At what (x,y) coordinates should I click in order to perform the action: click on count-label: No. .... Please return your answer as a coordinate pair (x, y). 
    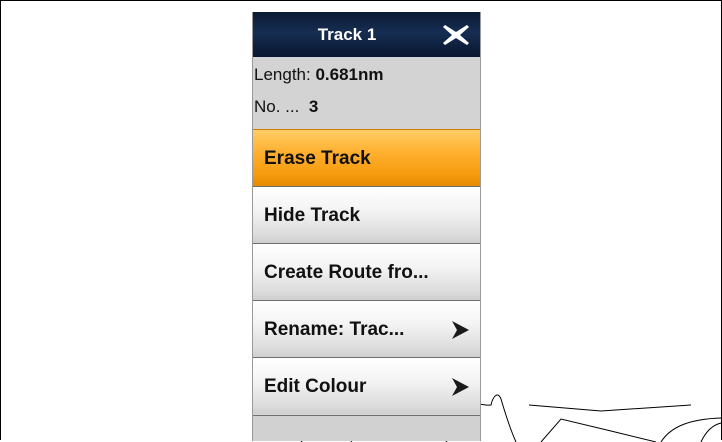
    Looking at the image, I should click on (277, 106).